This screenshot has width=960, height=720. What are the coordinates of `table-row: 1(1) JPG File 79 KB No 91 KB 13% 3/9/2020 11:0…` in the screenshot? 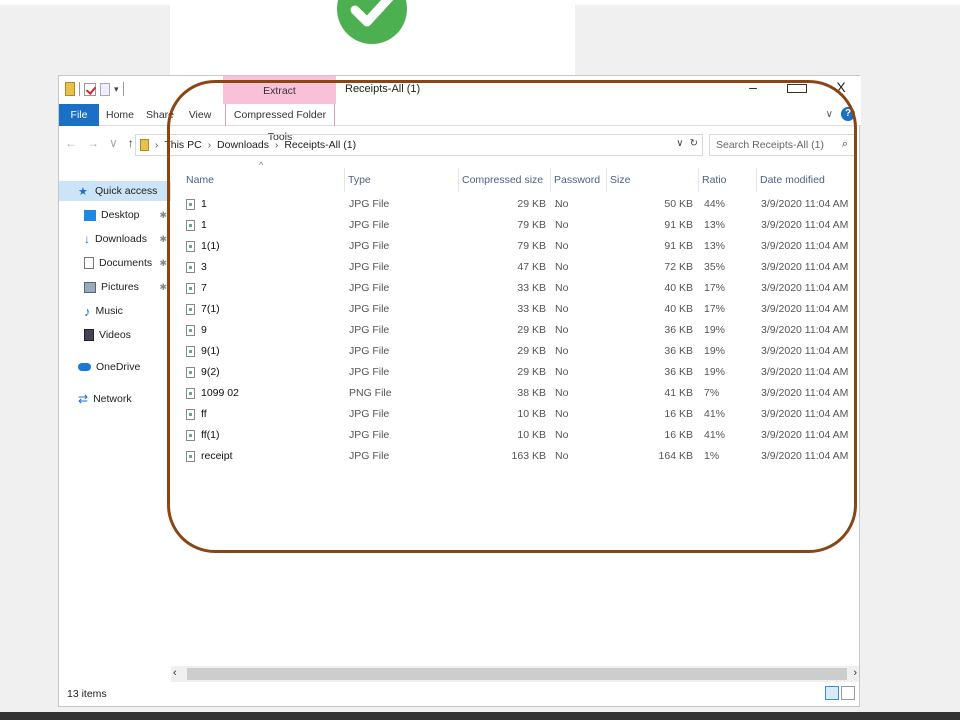 It's located at (516, 246).